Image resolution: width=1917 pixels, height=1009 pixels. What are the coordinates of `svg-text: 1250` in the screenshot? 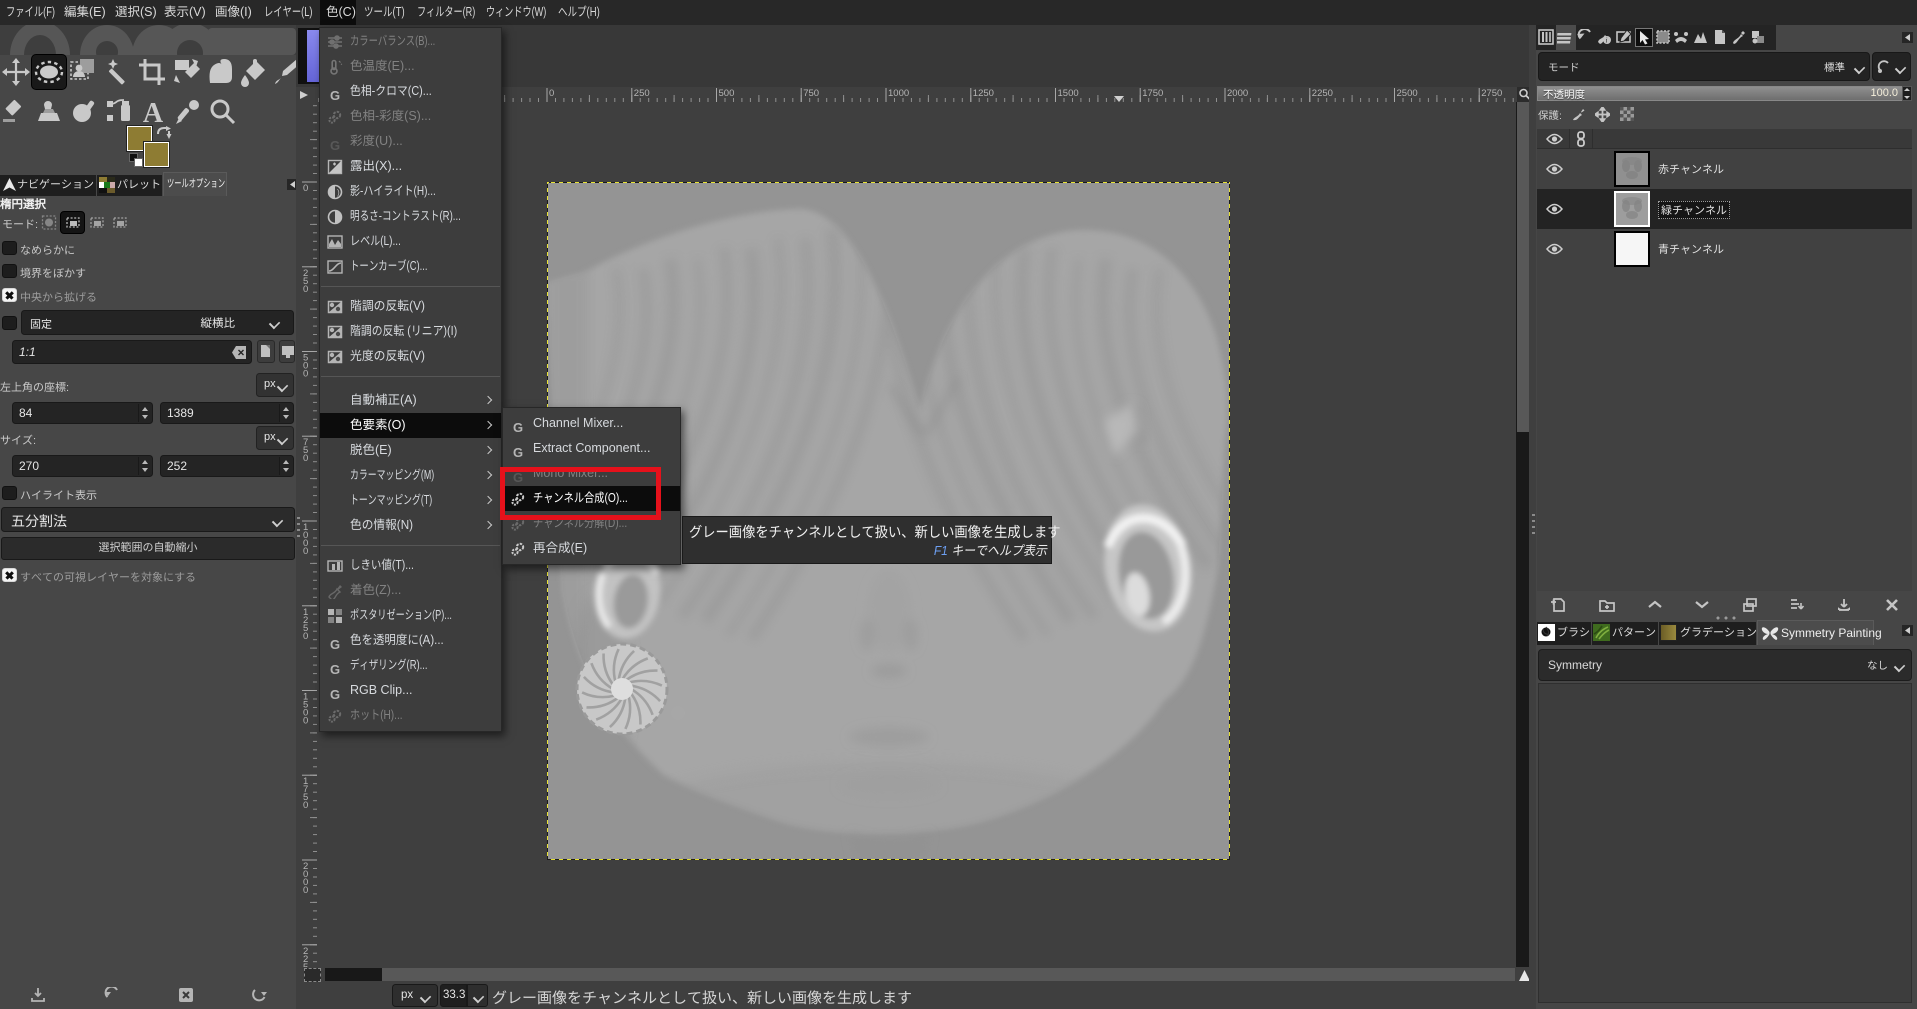 It's located at (983, 93).